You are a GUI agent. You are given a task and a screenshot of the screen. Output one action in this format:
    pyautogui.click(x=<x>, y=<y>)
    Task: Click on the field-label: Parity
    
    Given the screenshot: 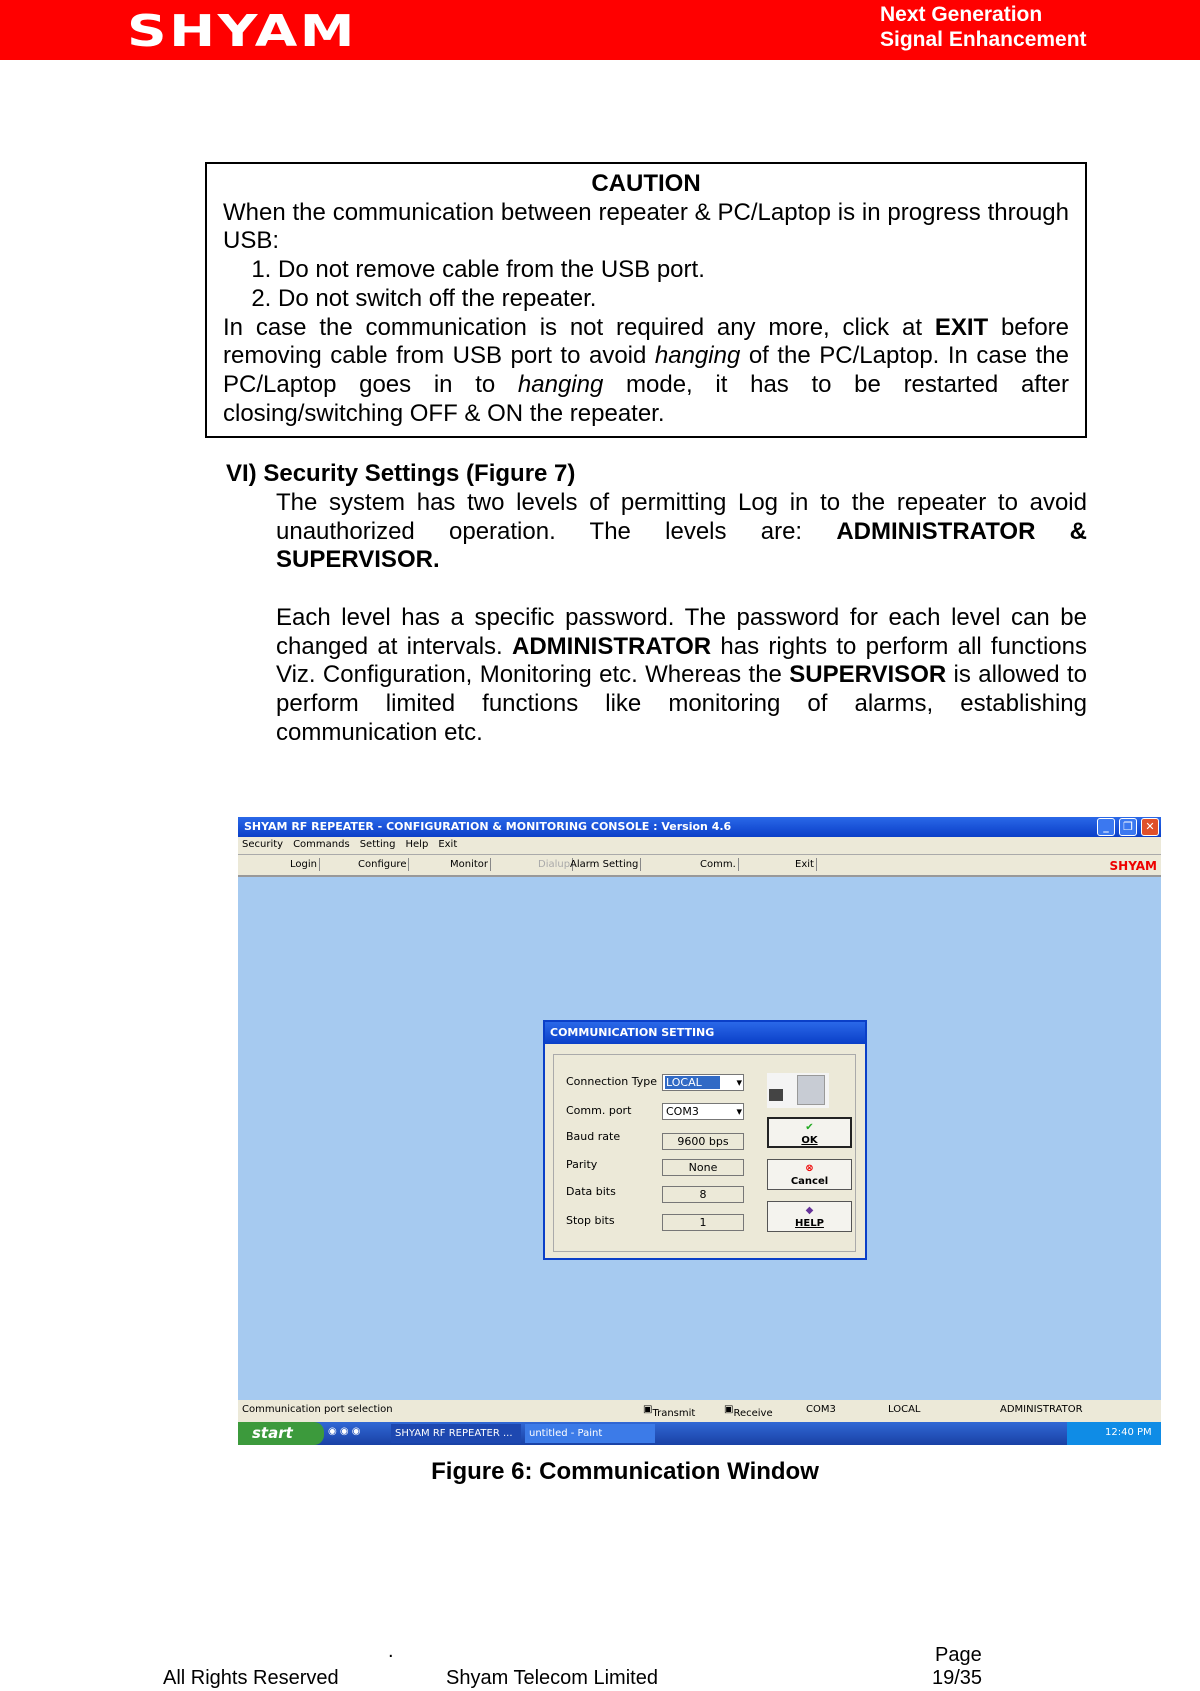 What is the action you would take?
    pyautogui.click(x=582, y=1164)
    